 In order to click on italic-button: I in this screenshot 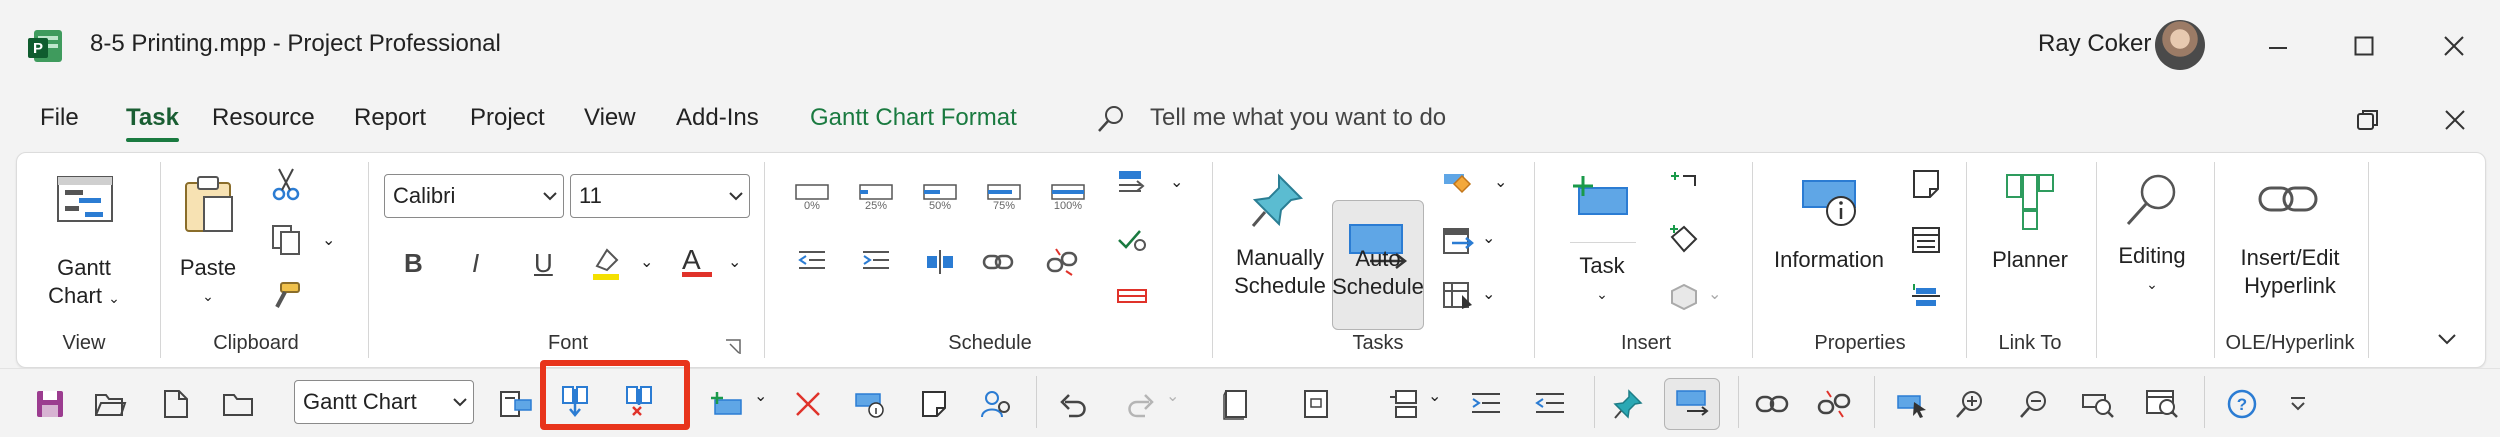, I will do `click(475, 263)`.